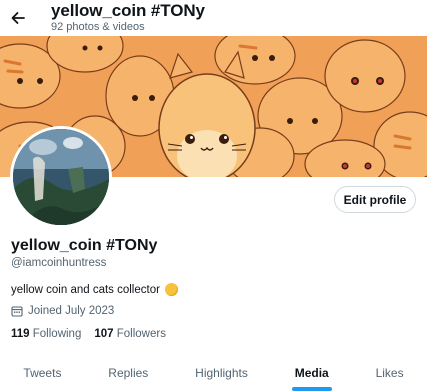 This screenshot has width=427, height=391. What do you see at coordinates (59, 263) in the screenshot?
I see `profile-handle: @iamcoinhuntress` at bounding box center [59, 263].